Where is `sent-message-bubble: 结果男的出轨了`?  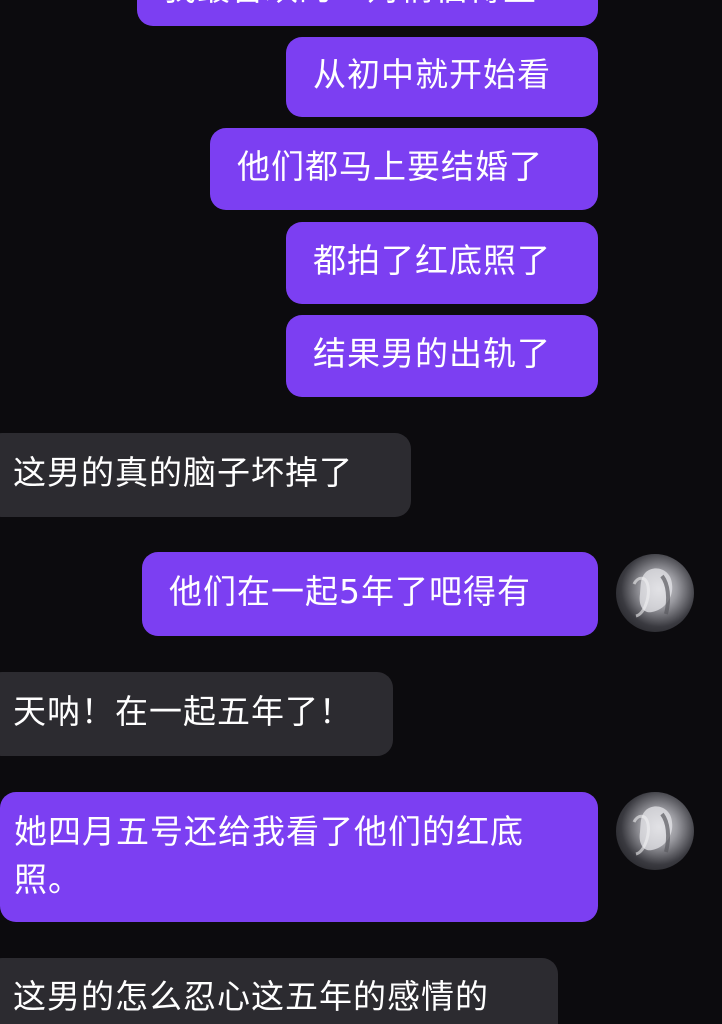 sent-message-bubble: 结果男的出轨了 is located at coordinates (442, 356).